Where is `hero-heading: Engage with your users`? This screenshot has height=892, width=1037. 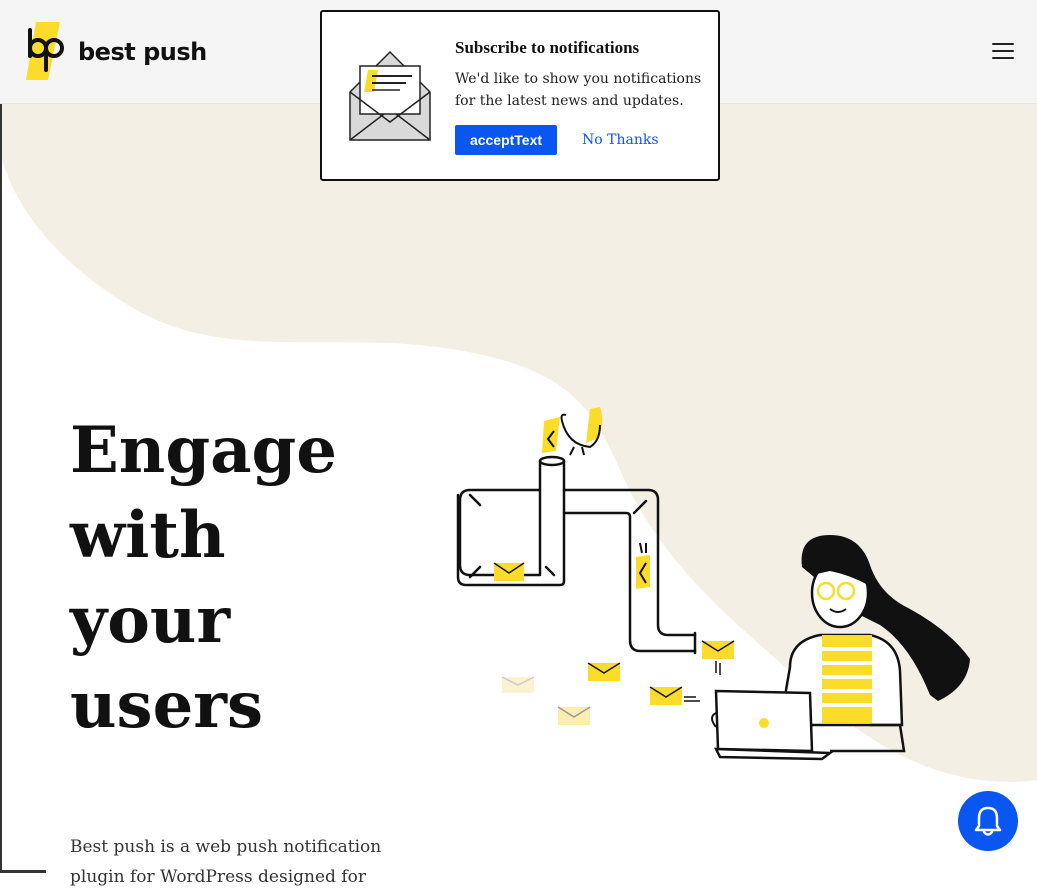 hero-heading: Engage with your users is located at coordinates (220, 578).